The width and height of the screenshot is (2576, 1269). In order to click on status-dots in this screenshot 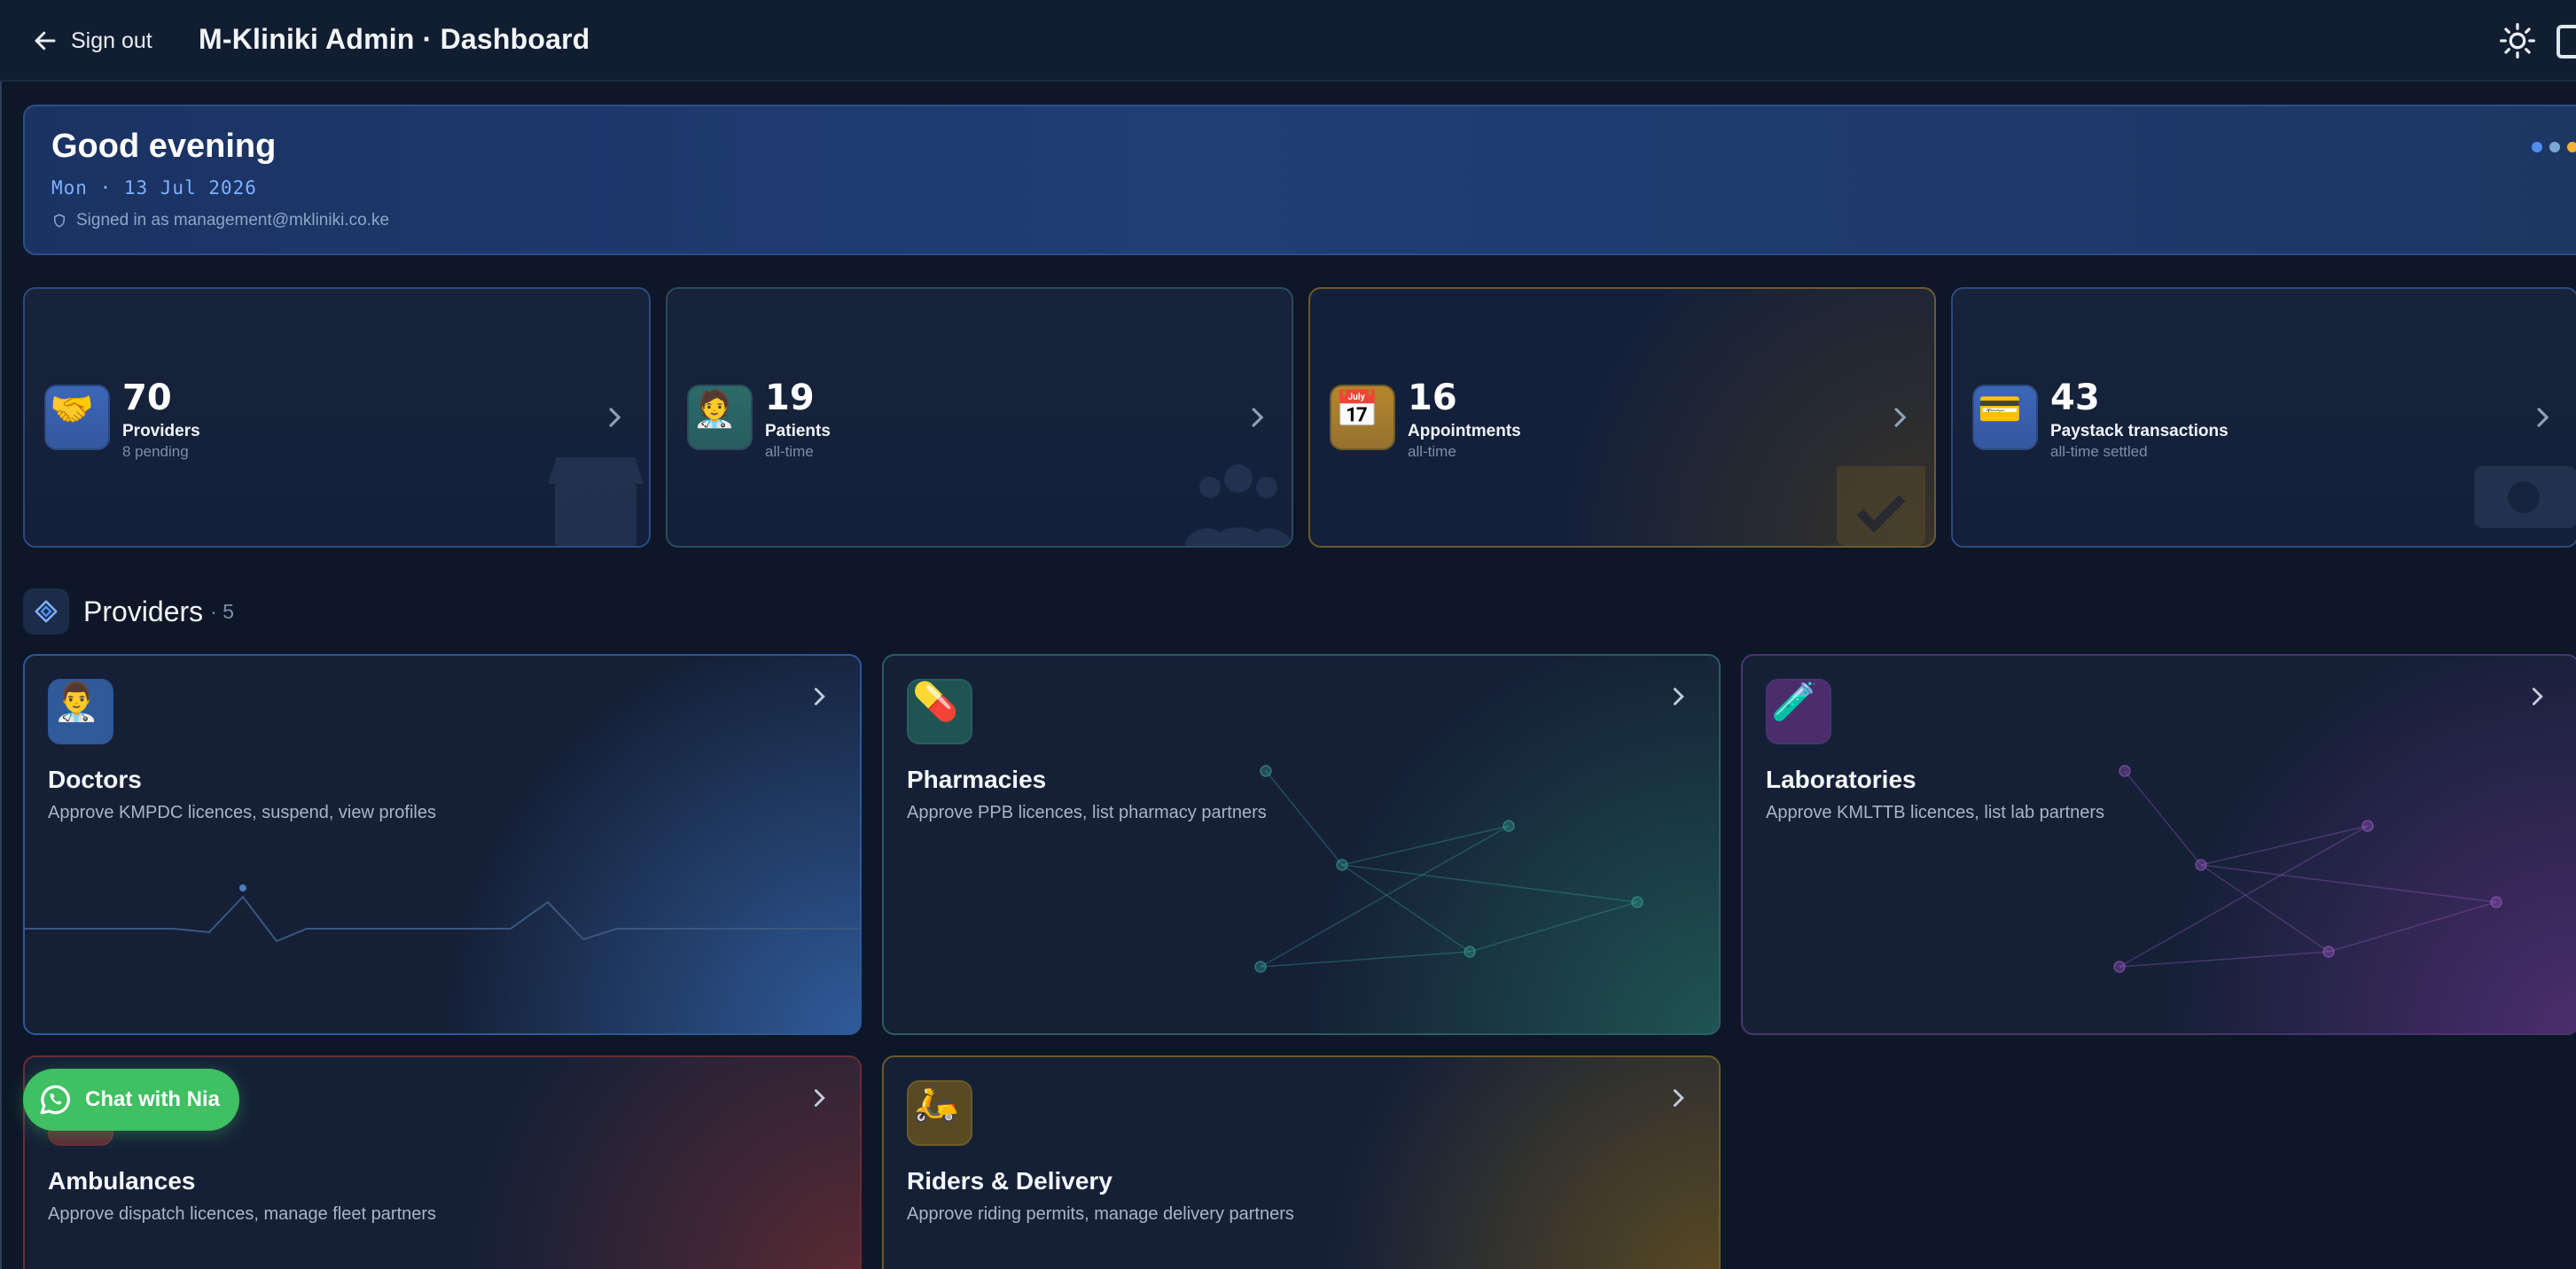, I will do `click(2554, 147)`.